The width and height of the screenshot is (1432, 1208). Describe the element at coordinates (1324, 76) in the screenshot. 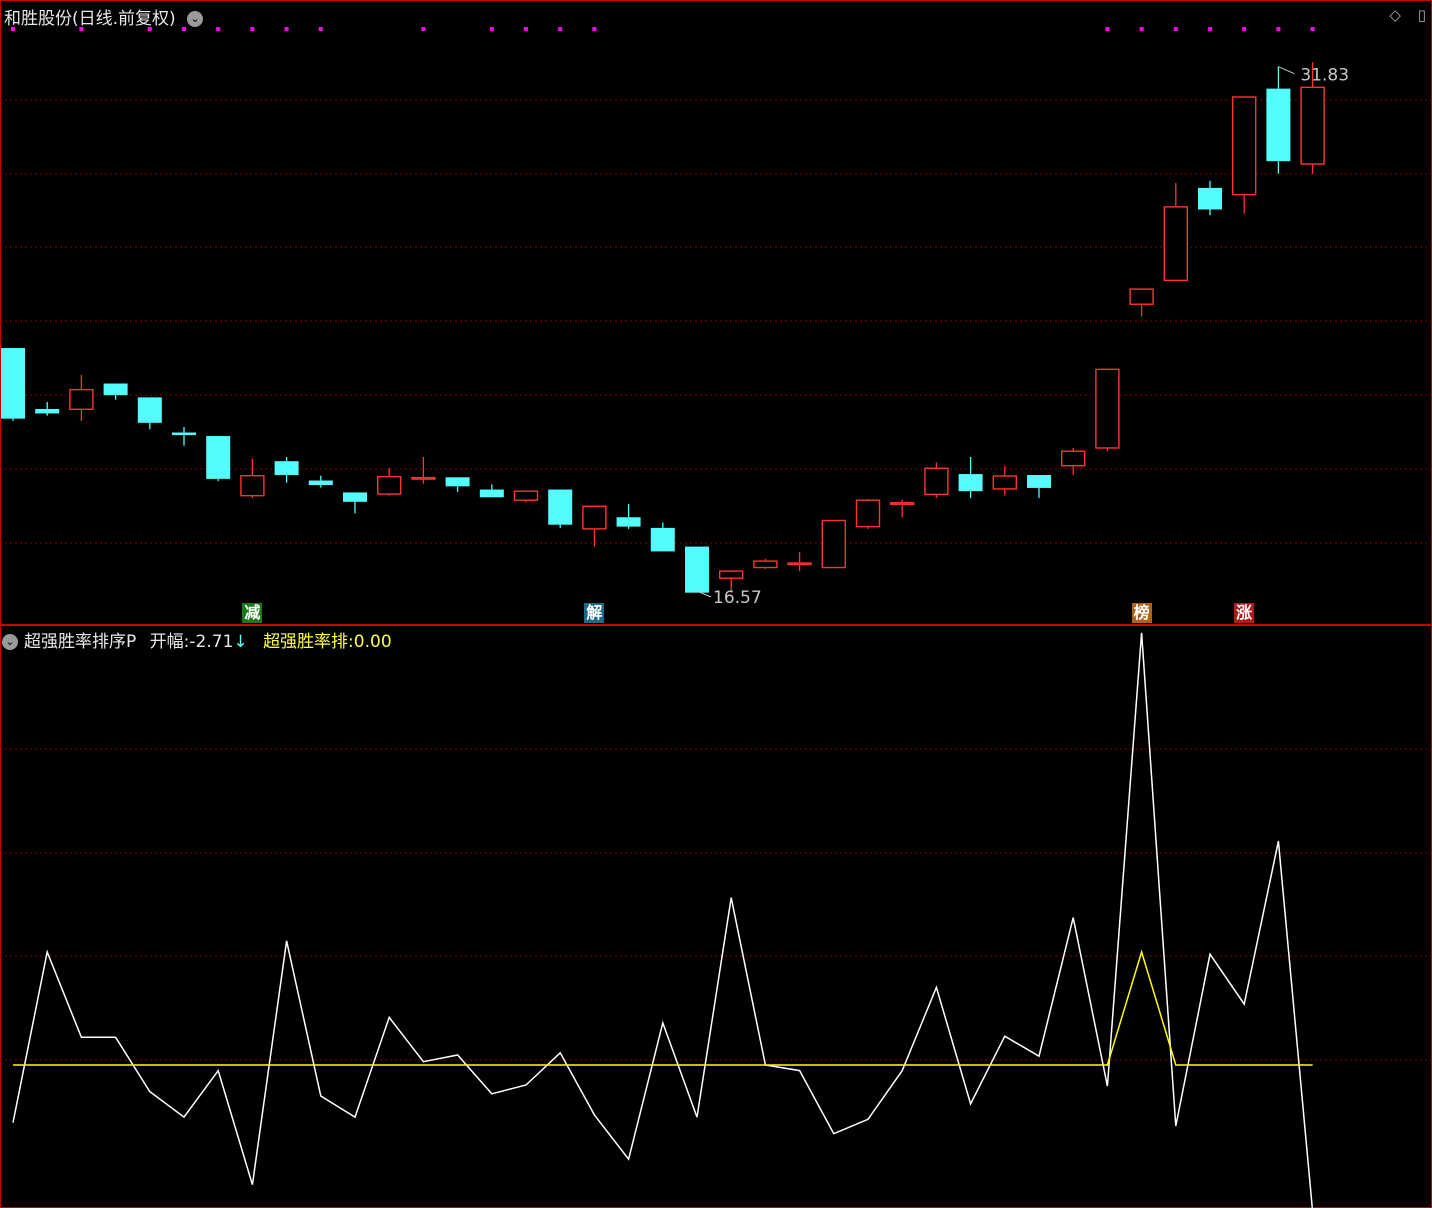

I see `max-price-label: 31.83` at that location.